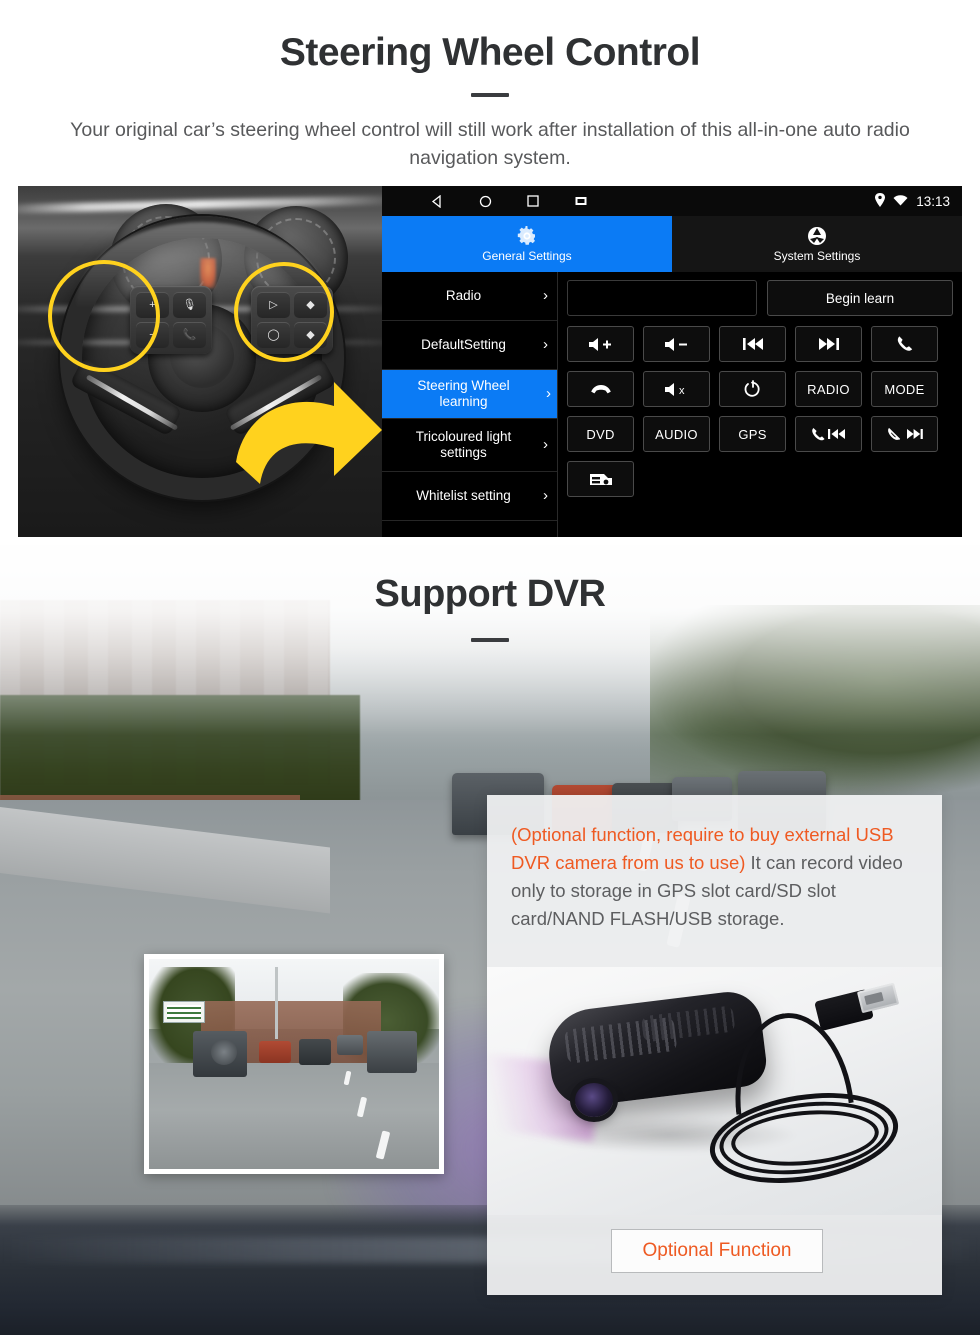 The height and width of the screenshot is (1335, 980). Describe the element at coordinates (527, 255) in the screenshot. I see `tab-general-settings-label: General Settings` at that location.